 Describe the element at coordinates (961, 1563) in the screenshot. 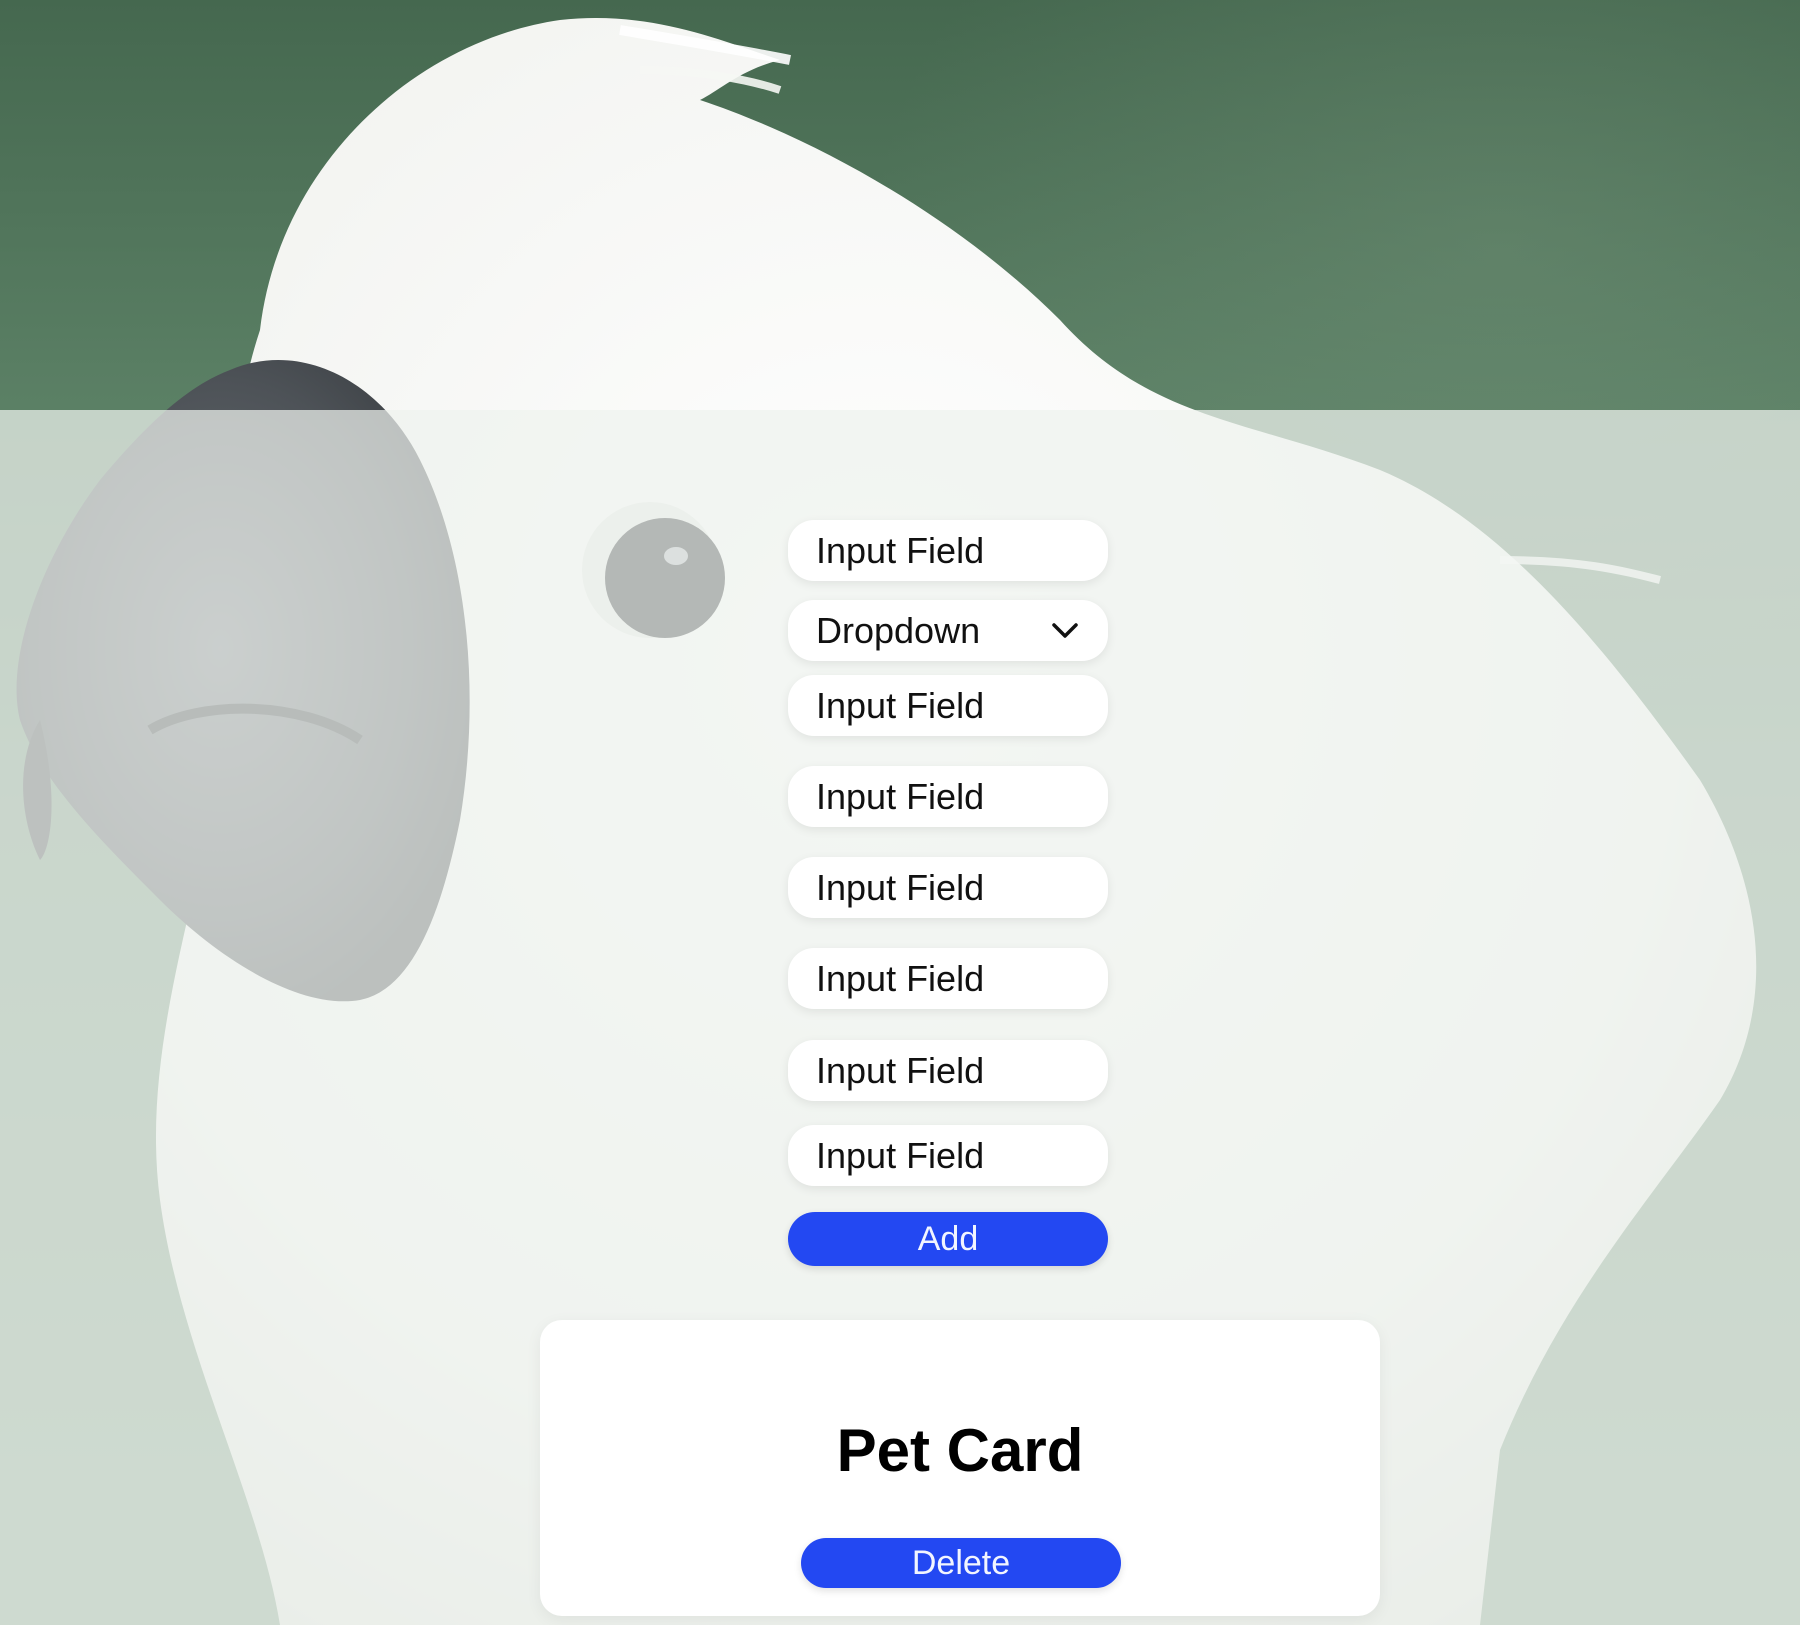

I see `delete-button: Delete` at that location.